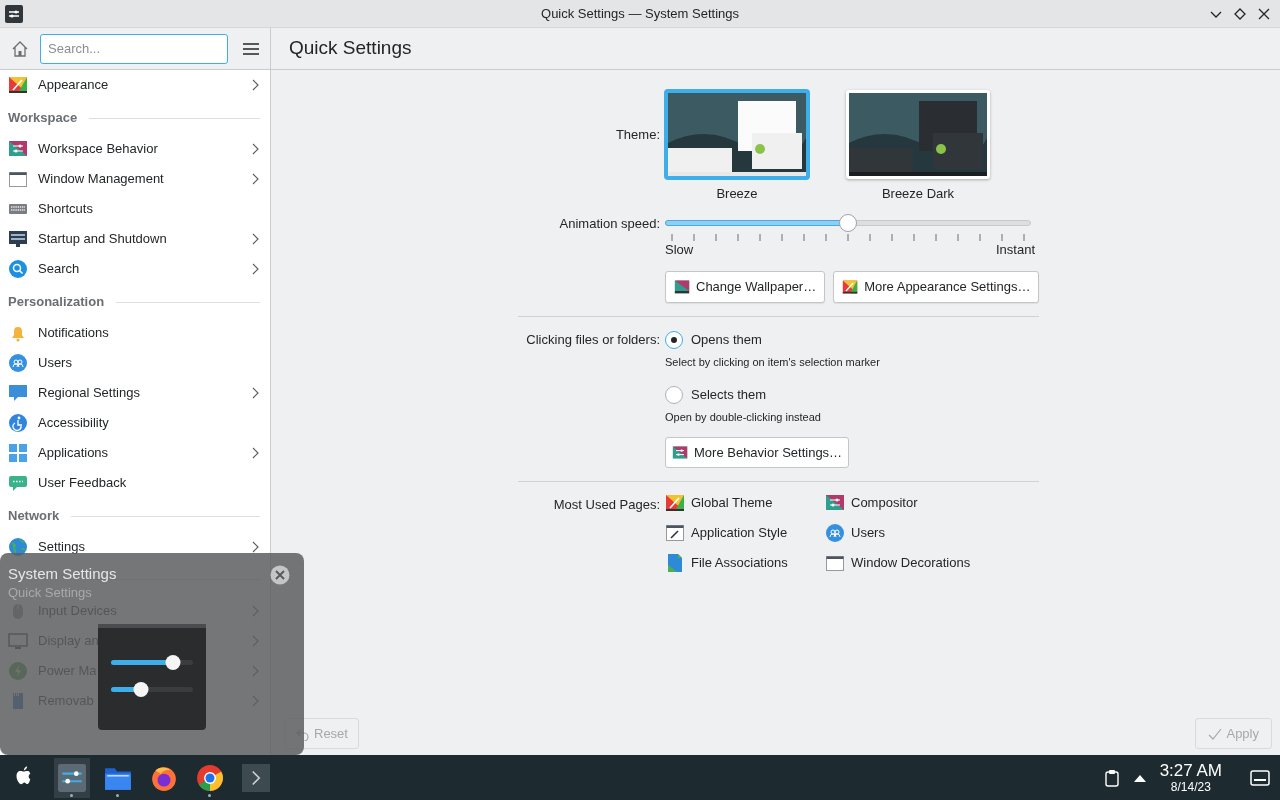  What do you see at coordinates (773, 362) in the screenshot?
I see `option-description: Select by clicking on item's selection marker` at bounding box center [773, 362].